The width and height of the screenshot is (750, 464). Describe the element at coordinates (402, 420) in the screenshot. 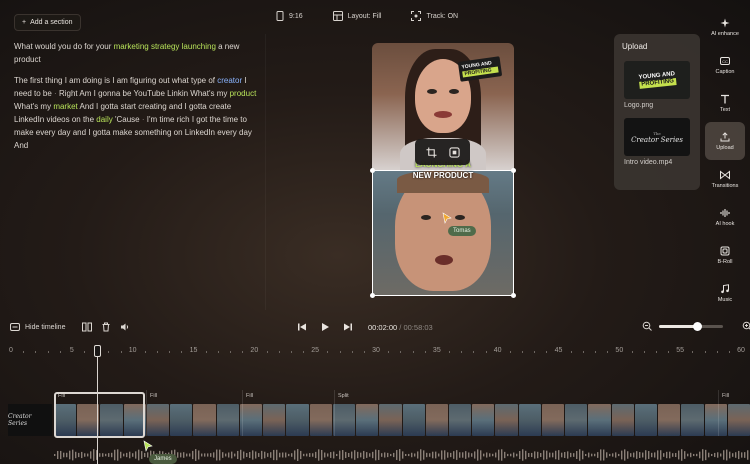

I see `clip-frames` at that location.